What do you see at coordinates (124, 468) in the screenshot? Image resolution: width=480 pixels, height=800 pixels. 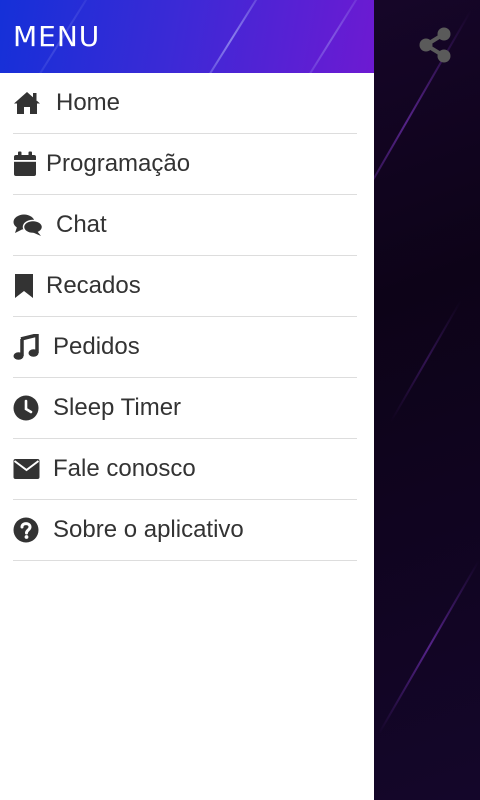 I see `menu-item-label: Fale conosco` at bounding box center [124, 468].